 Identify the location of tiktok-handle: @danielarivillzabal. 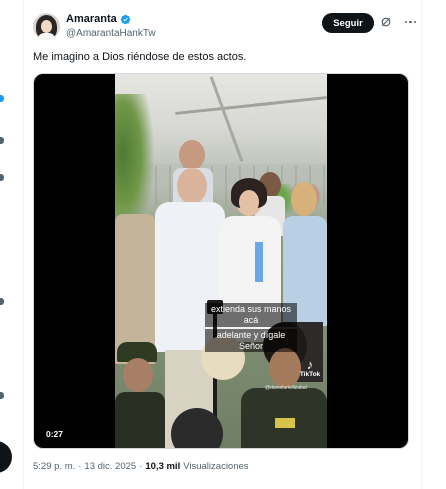
(286, 388).